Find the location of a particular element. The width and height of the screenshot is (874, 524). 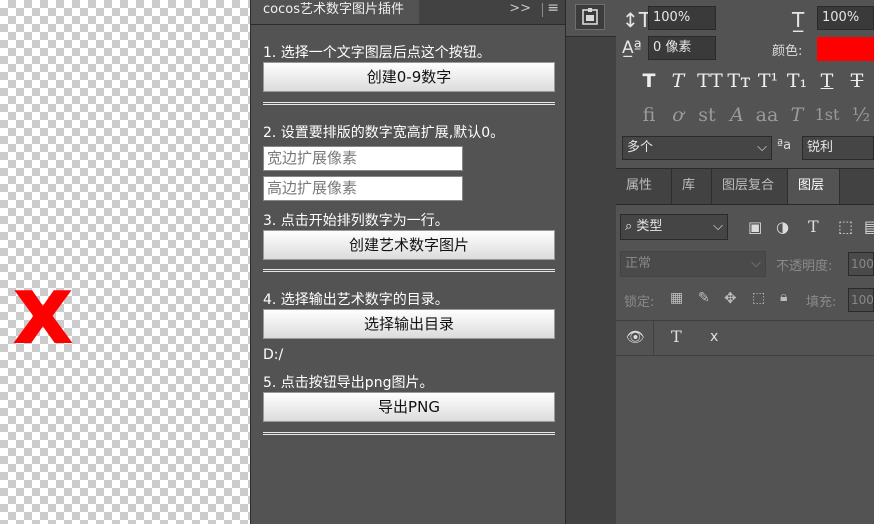

baseline-shift-icon: A̲ª is located at coordinates (632, 48).